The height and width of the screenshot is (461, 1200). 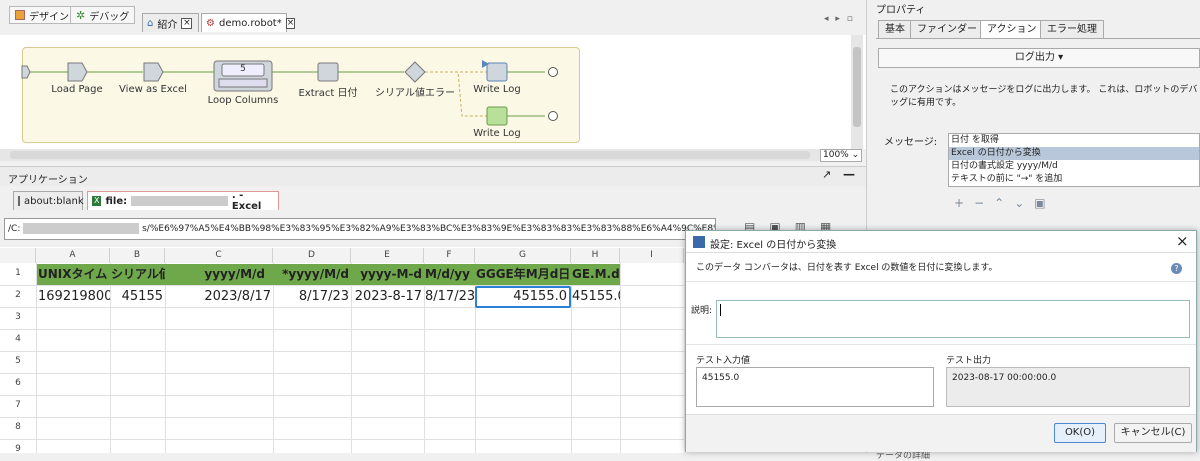 I want to click on cell-d1: *yyyy/M/d, so click(x=312, y=274).